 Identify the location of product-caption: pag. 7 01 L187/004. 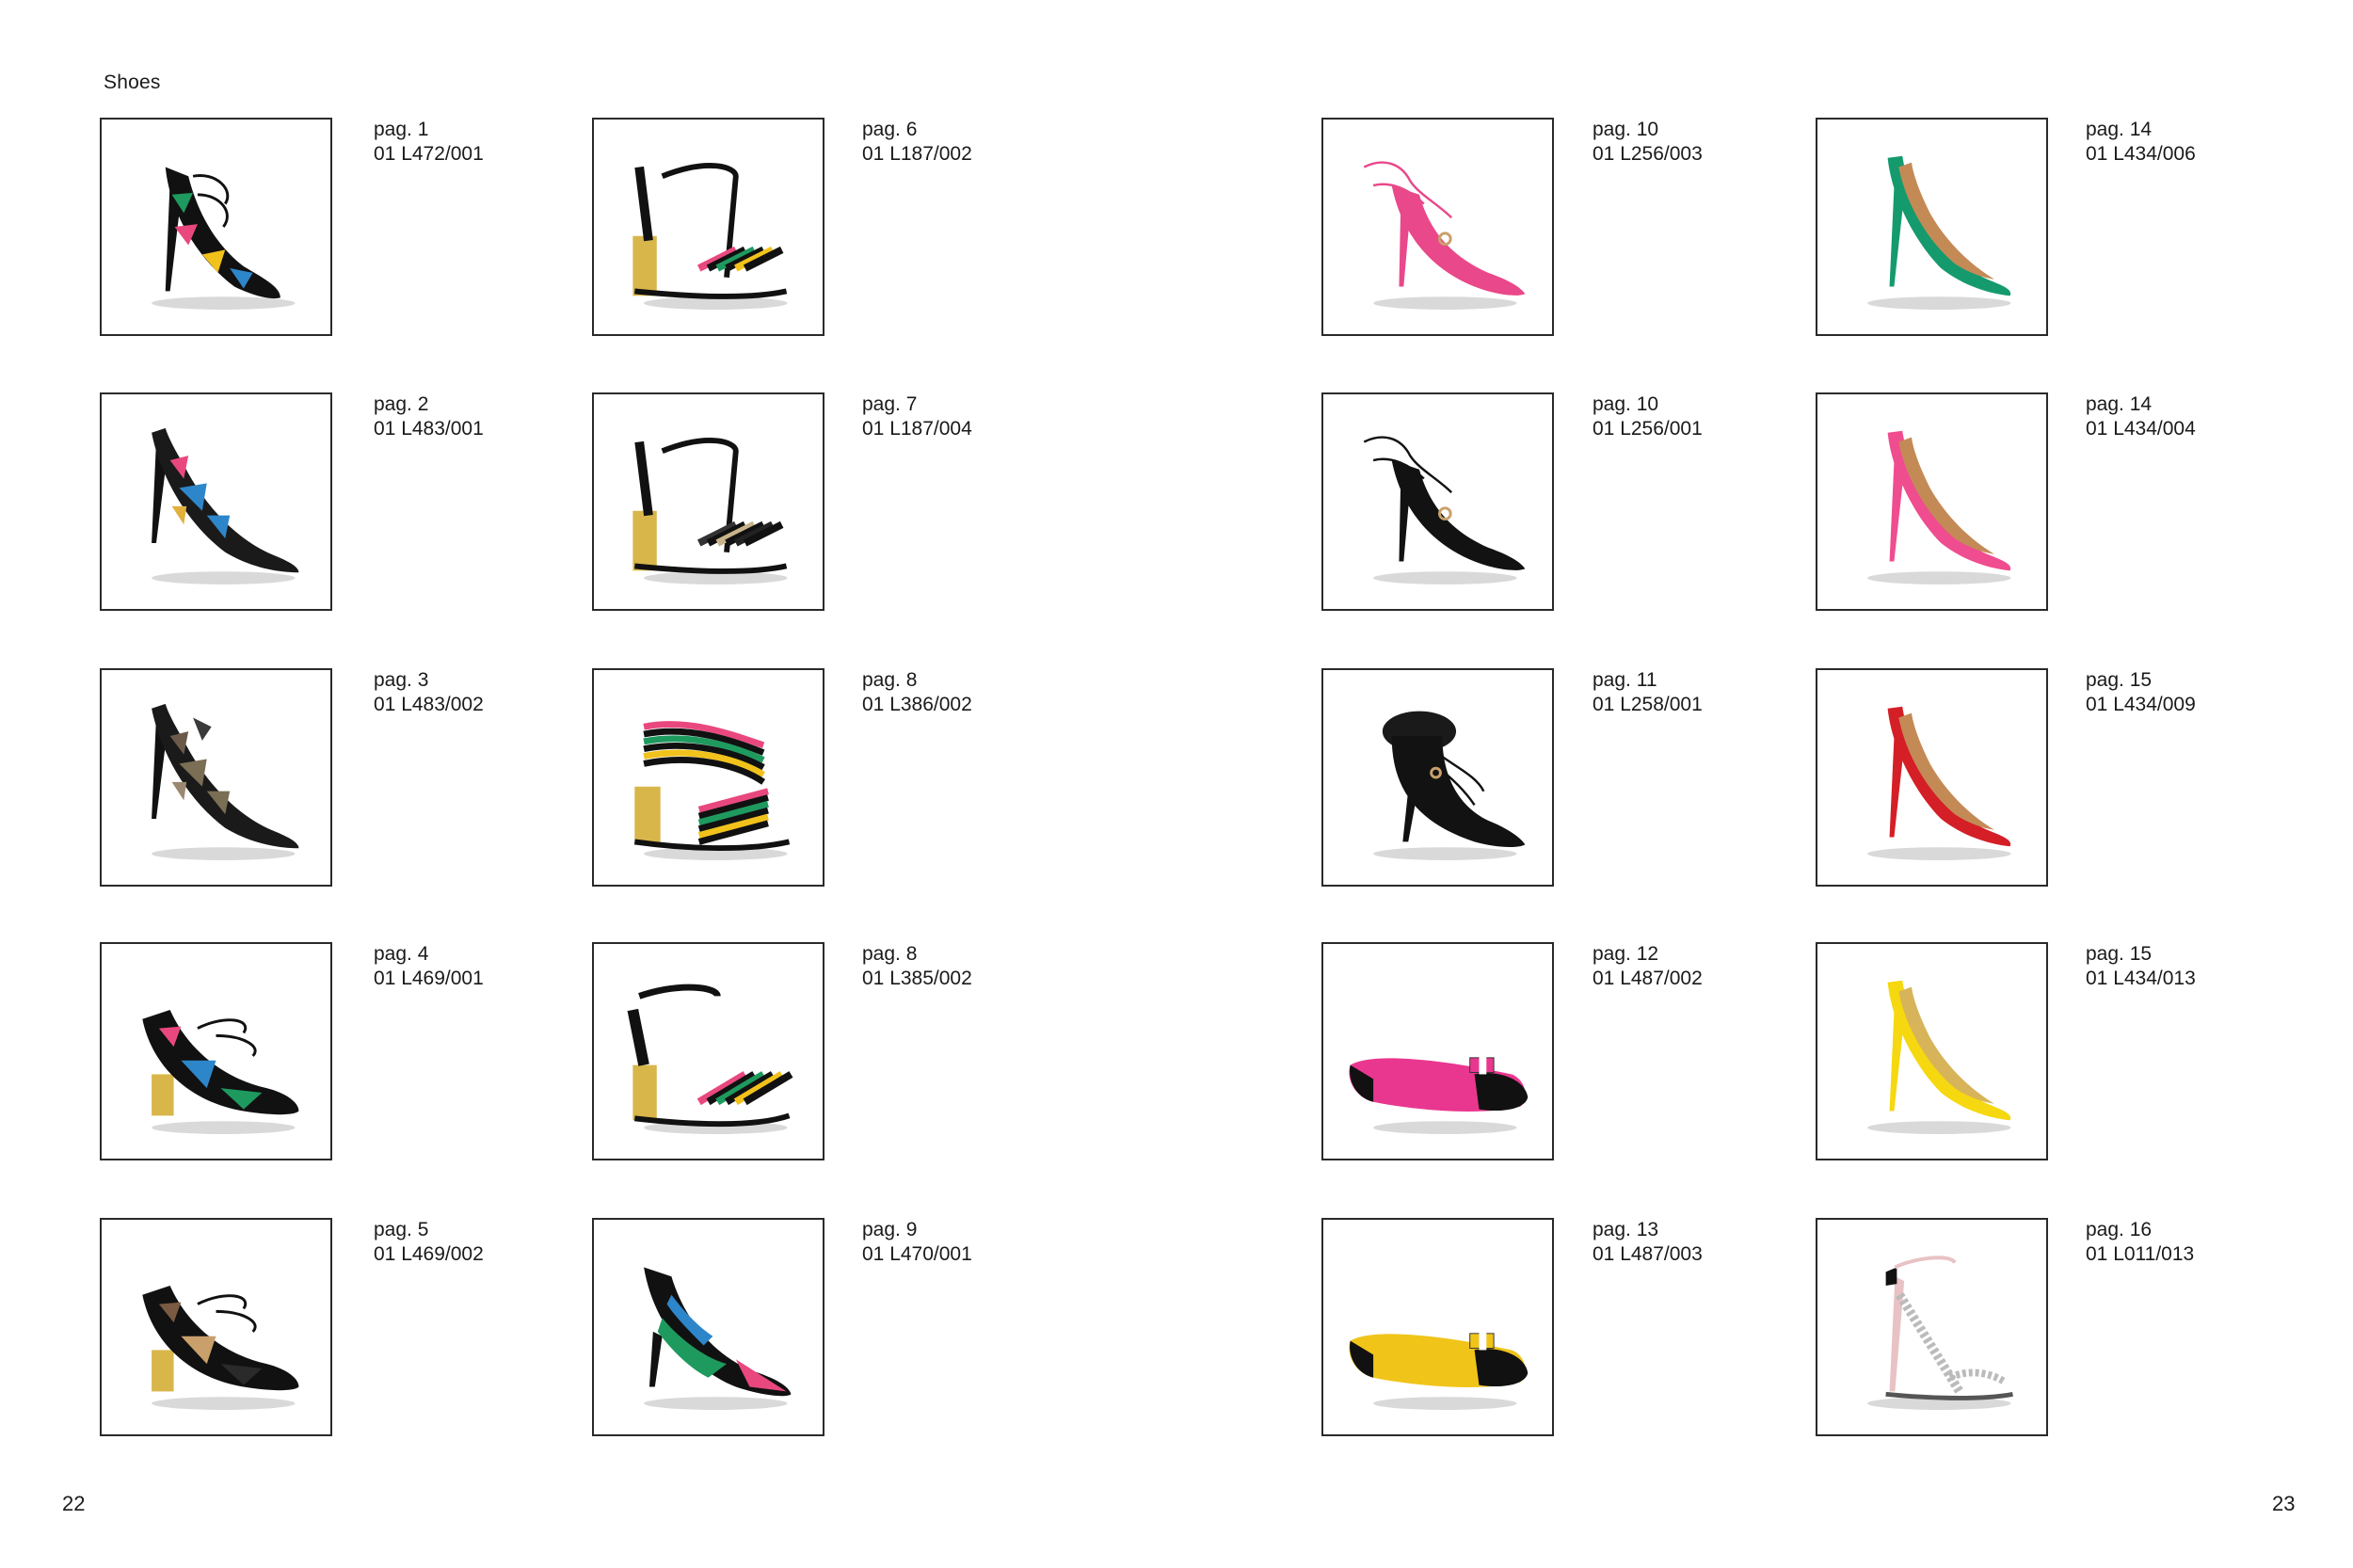
(917, 416).